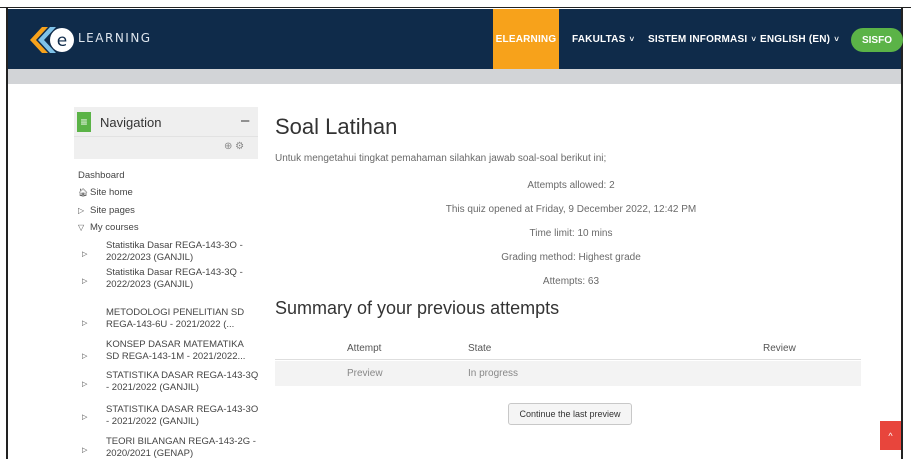  I want to click on window-top-border, so click(455, 4).